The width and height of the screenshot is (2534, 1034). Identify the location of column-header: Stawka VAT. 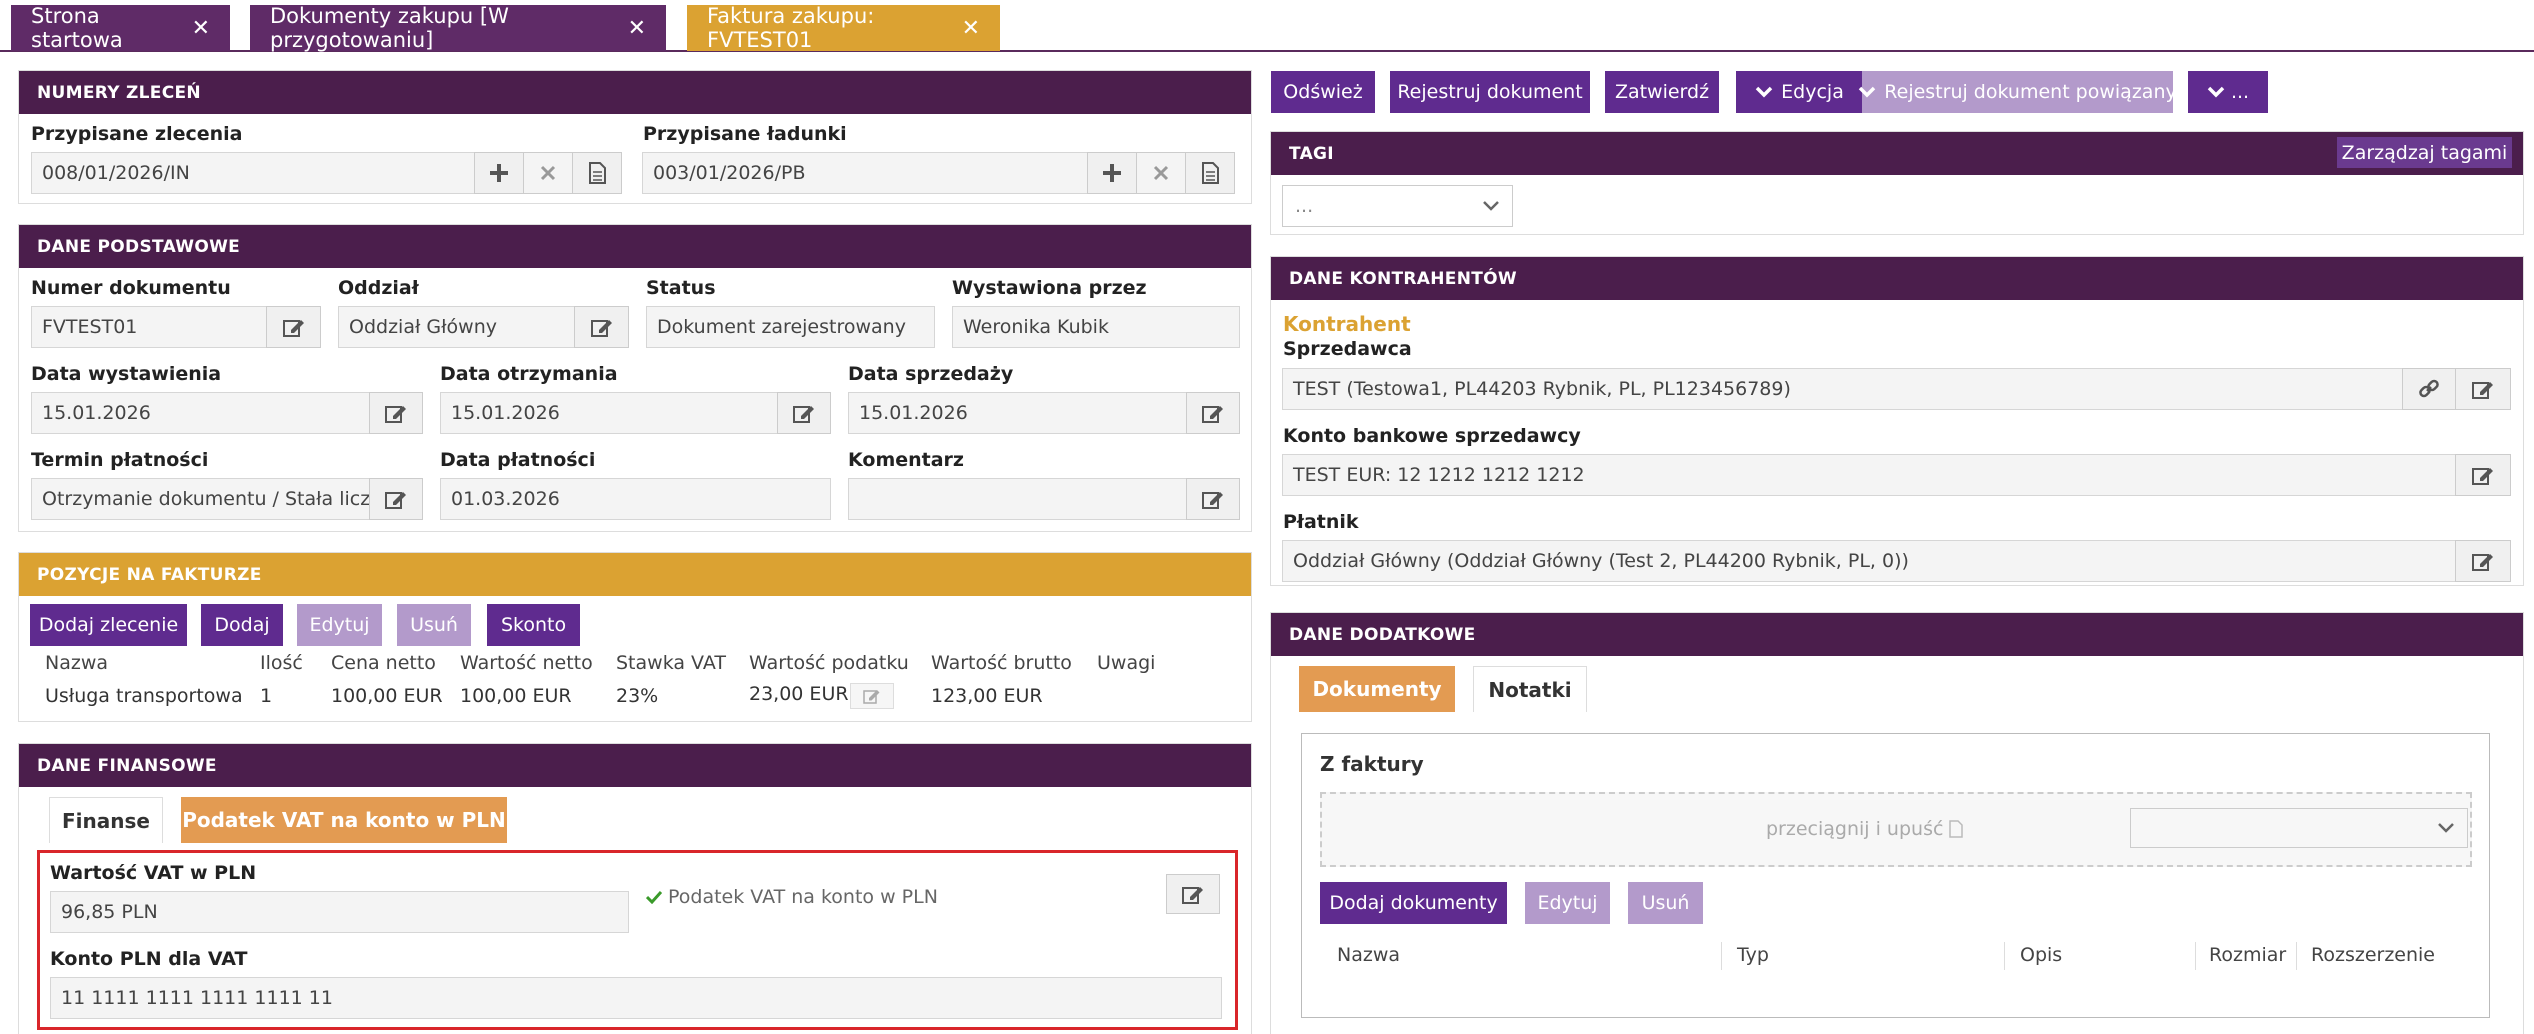
(671, 663).